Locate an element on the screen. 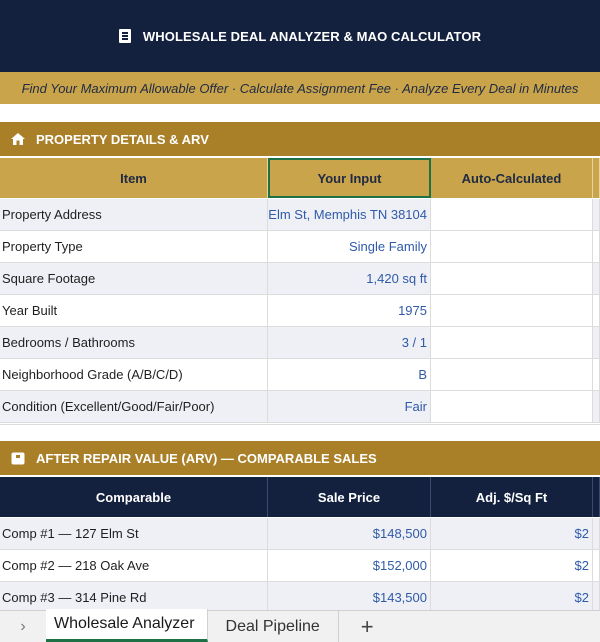 This screenshot has height=642, width=600. table-row: Year Built 1975 is located at coordinates (300, 311).